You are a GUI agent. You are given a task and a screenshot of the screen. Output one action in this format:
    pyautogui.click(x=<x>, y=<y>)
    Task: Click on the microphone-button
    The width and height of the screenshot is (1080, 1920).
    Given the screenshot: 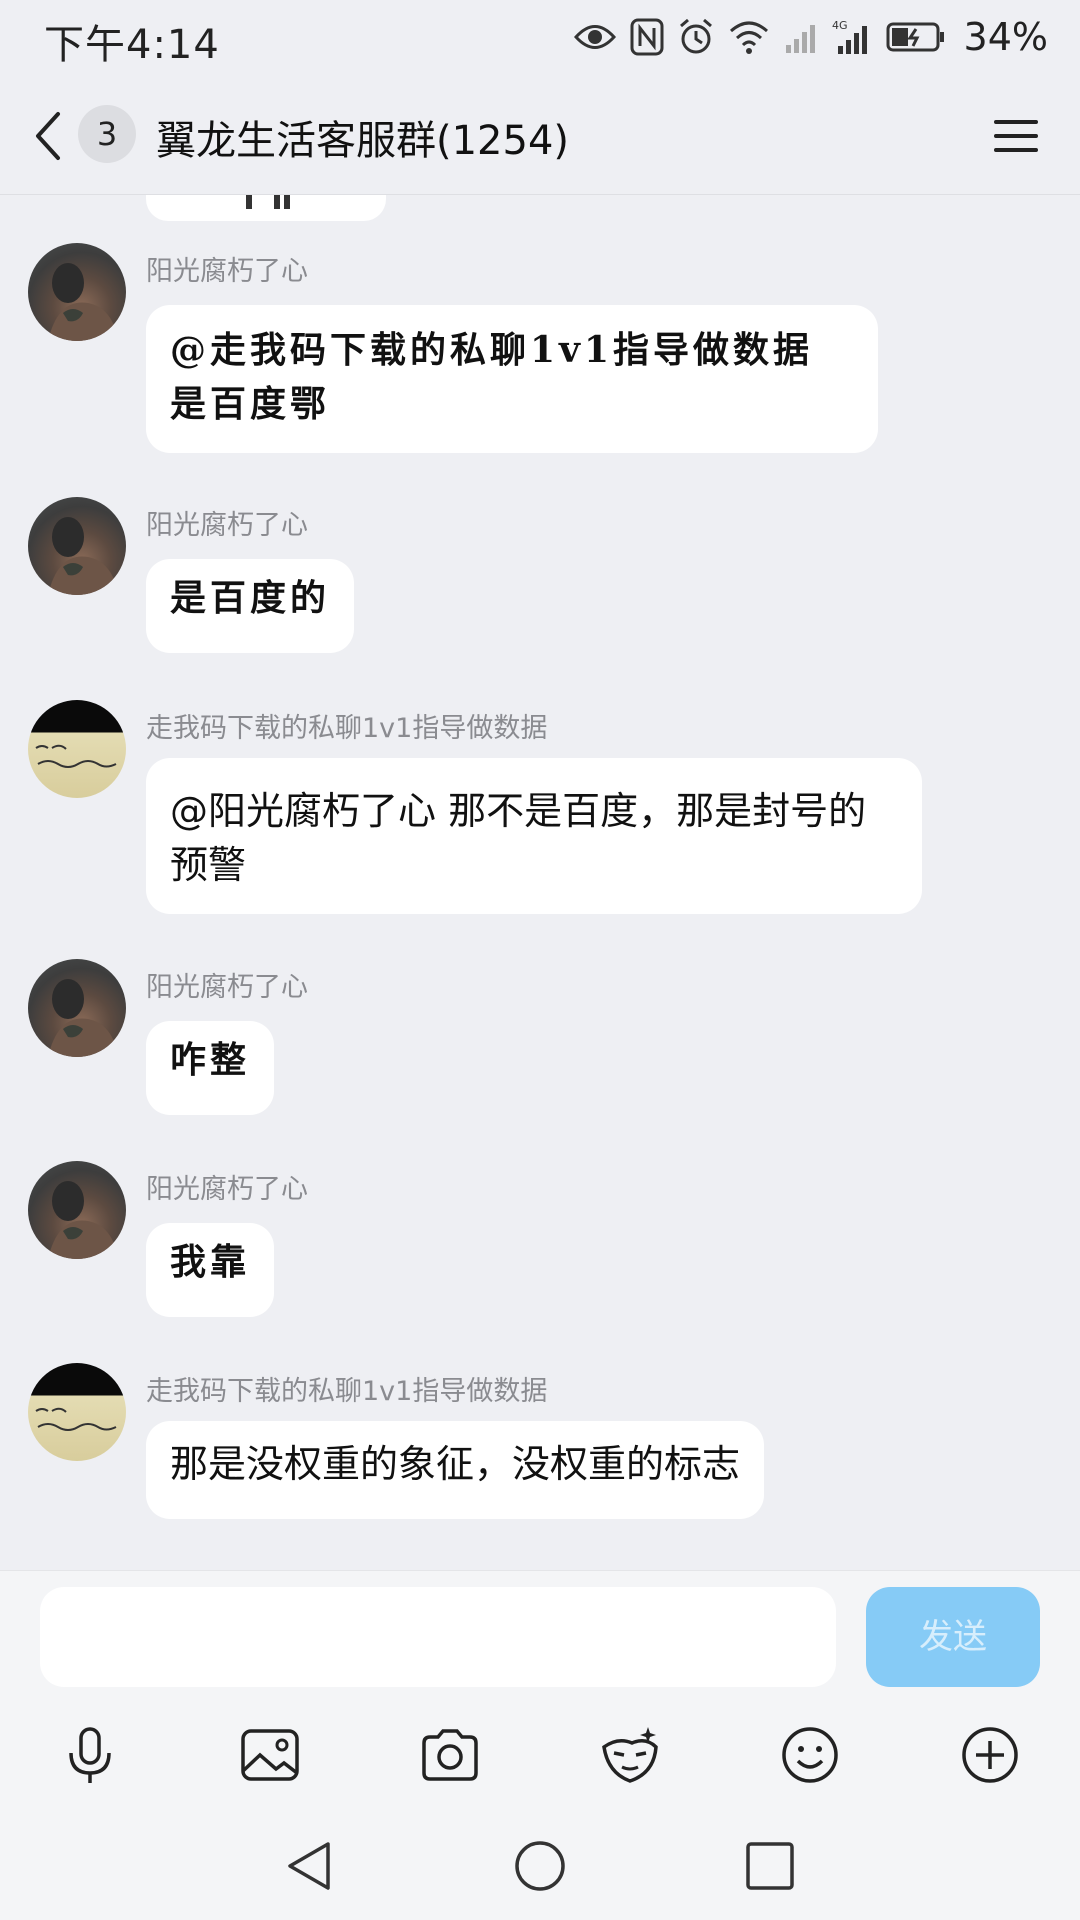 What is the action you would take?
    pyautogui.click(x=90, y=1755)
    